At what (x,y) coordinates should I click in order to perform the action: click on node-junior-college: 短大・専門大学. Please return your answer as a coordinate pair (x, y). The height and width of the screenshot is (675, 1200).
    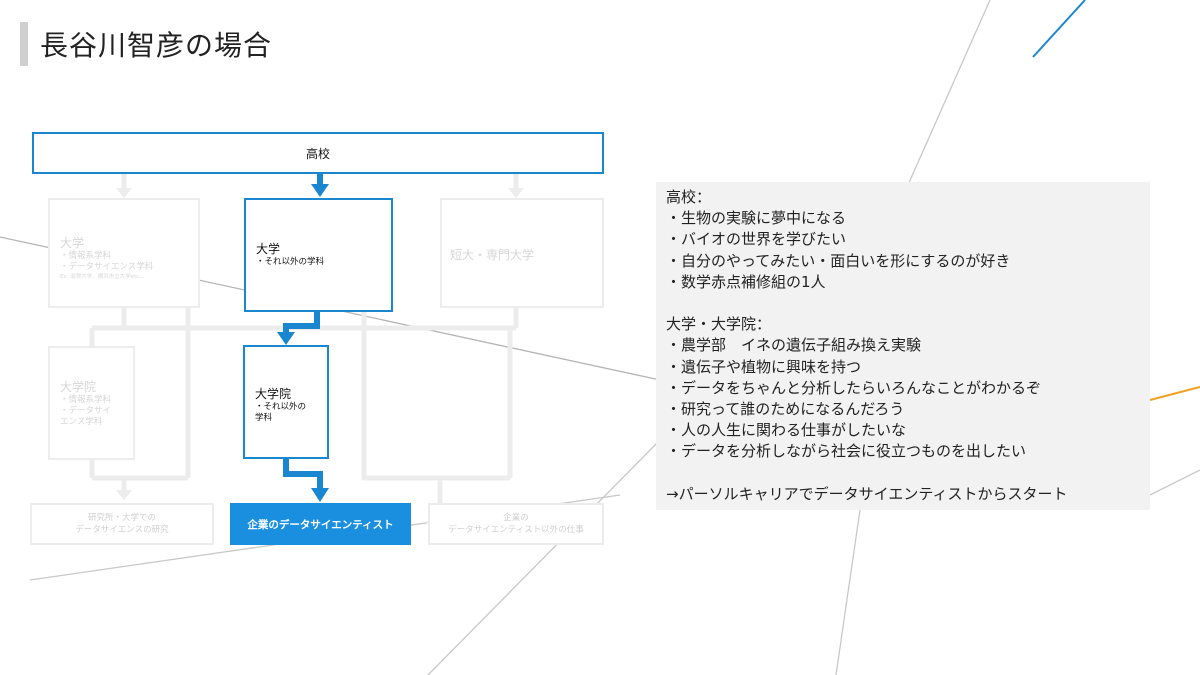
    Looking at the image, I should click on (522, 253).